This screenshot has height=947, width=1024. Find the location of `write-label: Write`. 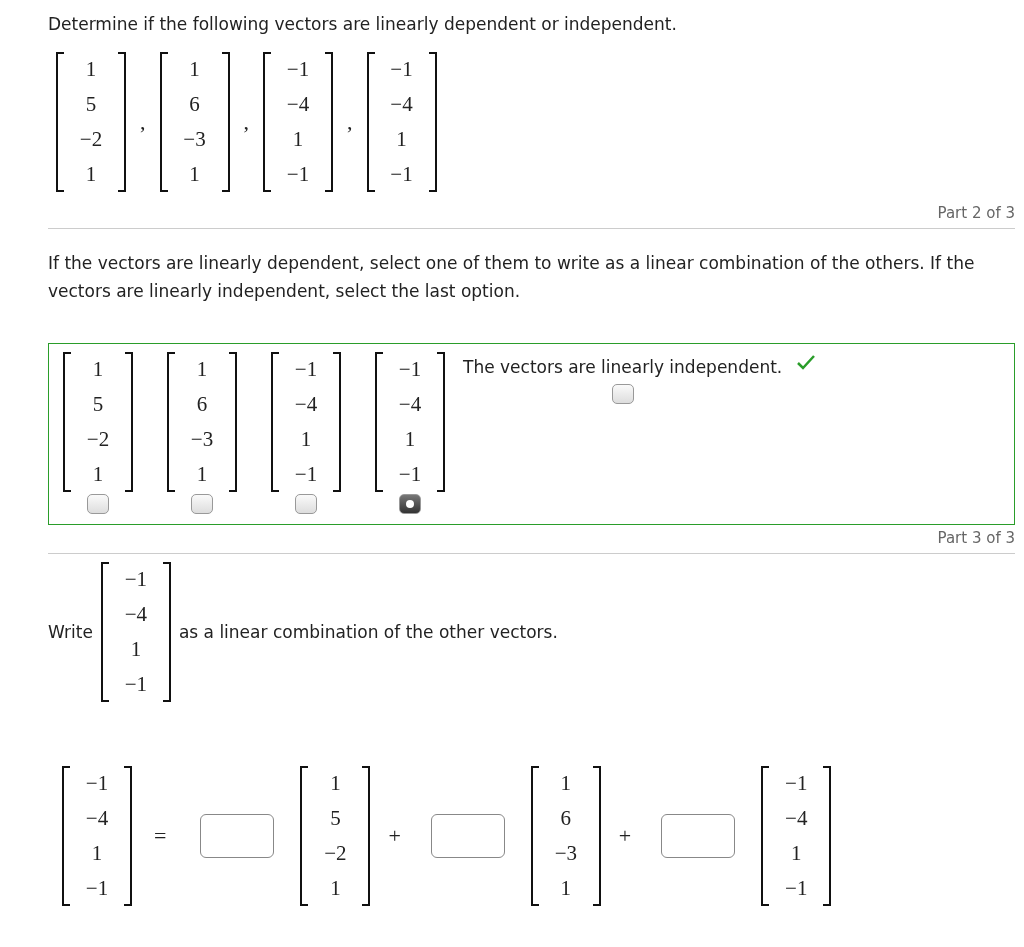

write-label: Write is located at coordinates (70, 632).